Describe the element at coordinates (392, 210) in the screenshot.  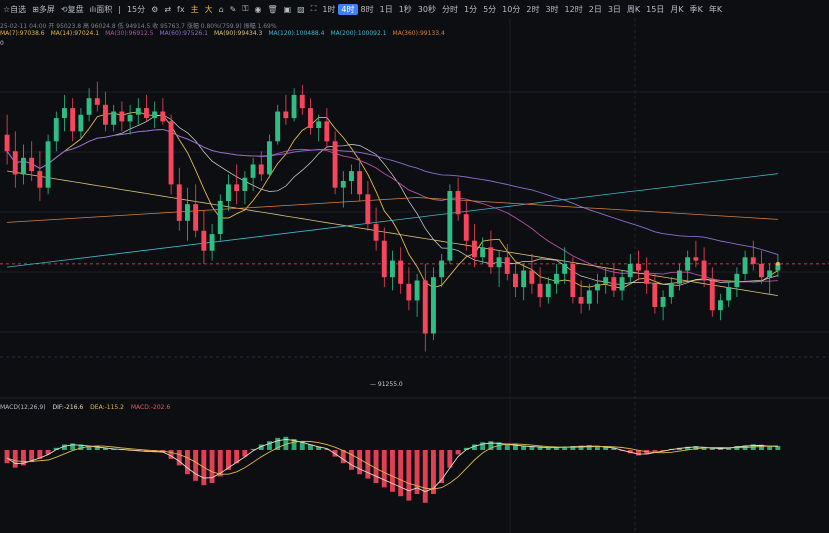
I see `ma360-line` at that location.